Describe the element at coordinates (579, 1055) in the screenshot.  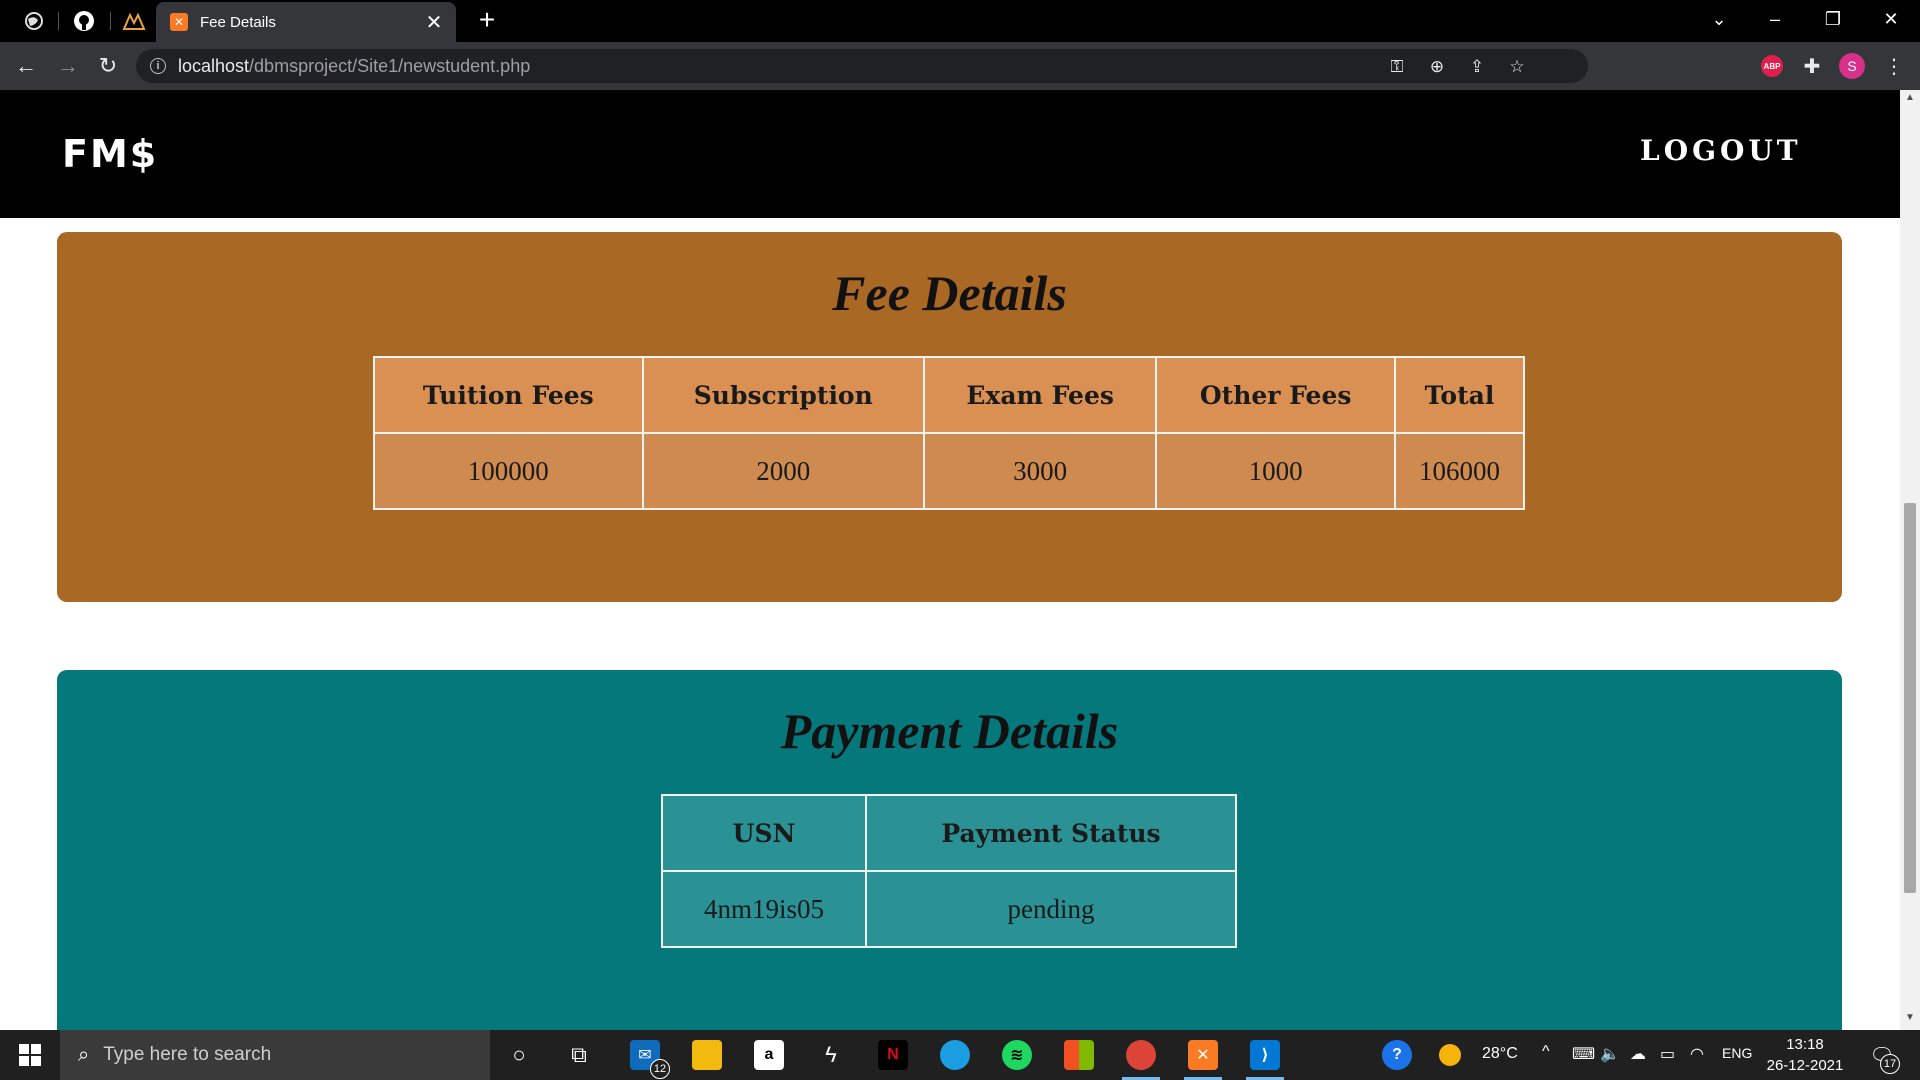
I see `task-view-icon: ⧉` at that location.